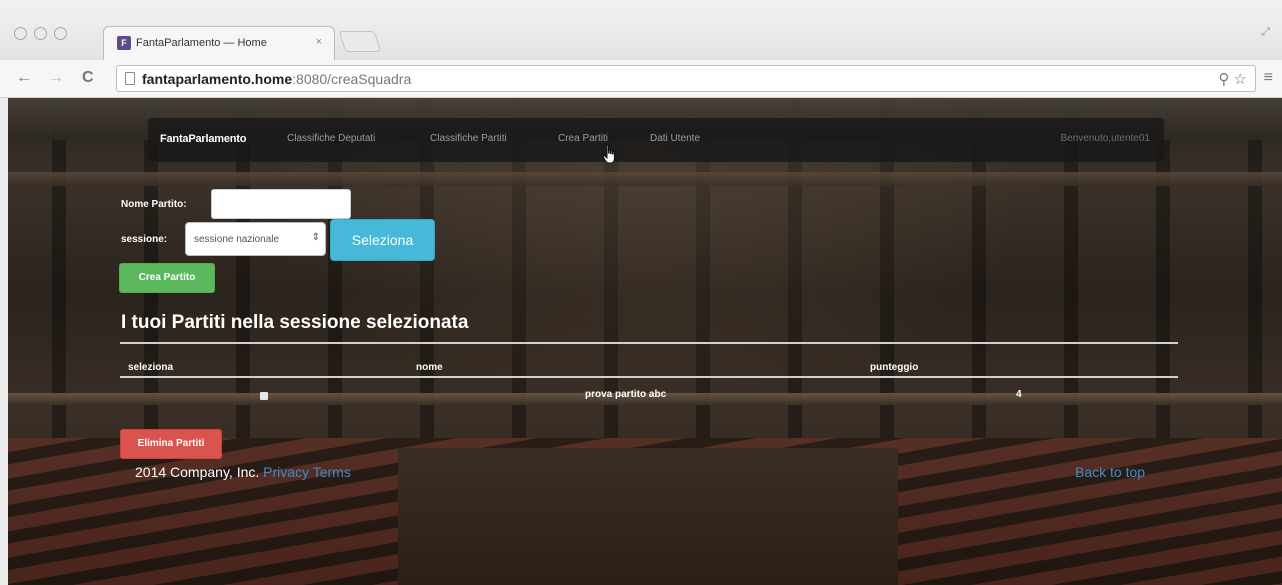  What do you see at coordinates (201, 43) in the screenshot?
I see `tab-title: FantaParlamento — Home` at bounding box center [201, 43].